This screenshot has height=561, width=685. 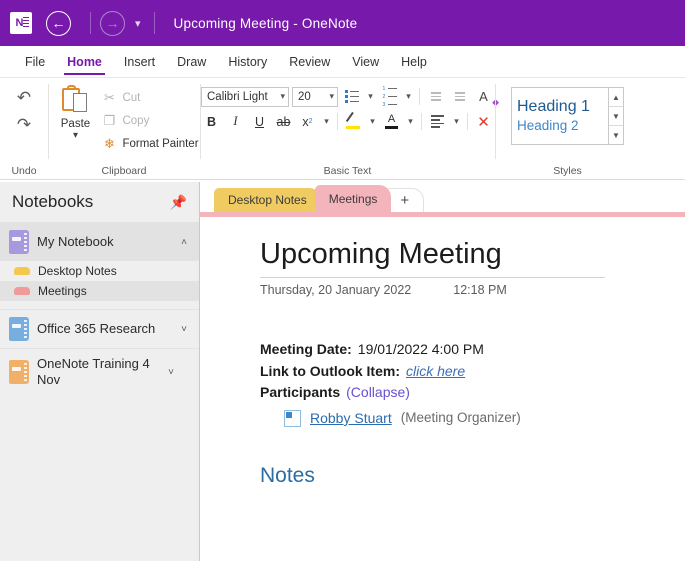 I want to click on align-icon, so click(x=437, y=121).